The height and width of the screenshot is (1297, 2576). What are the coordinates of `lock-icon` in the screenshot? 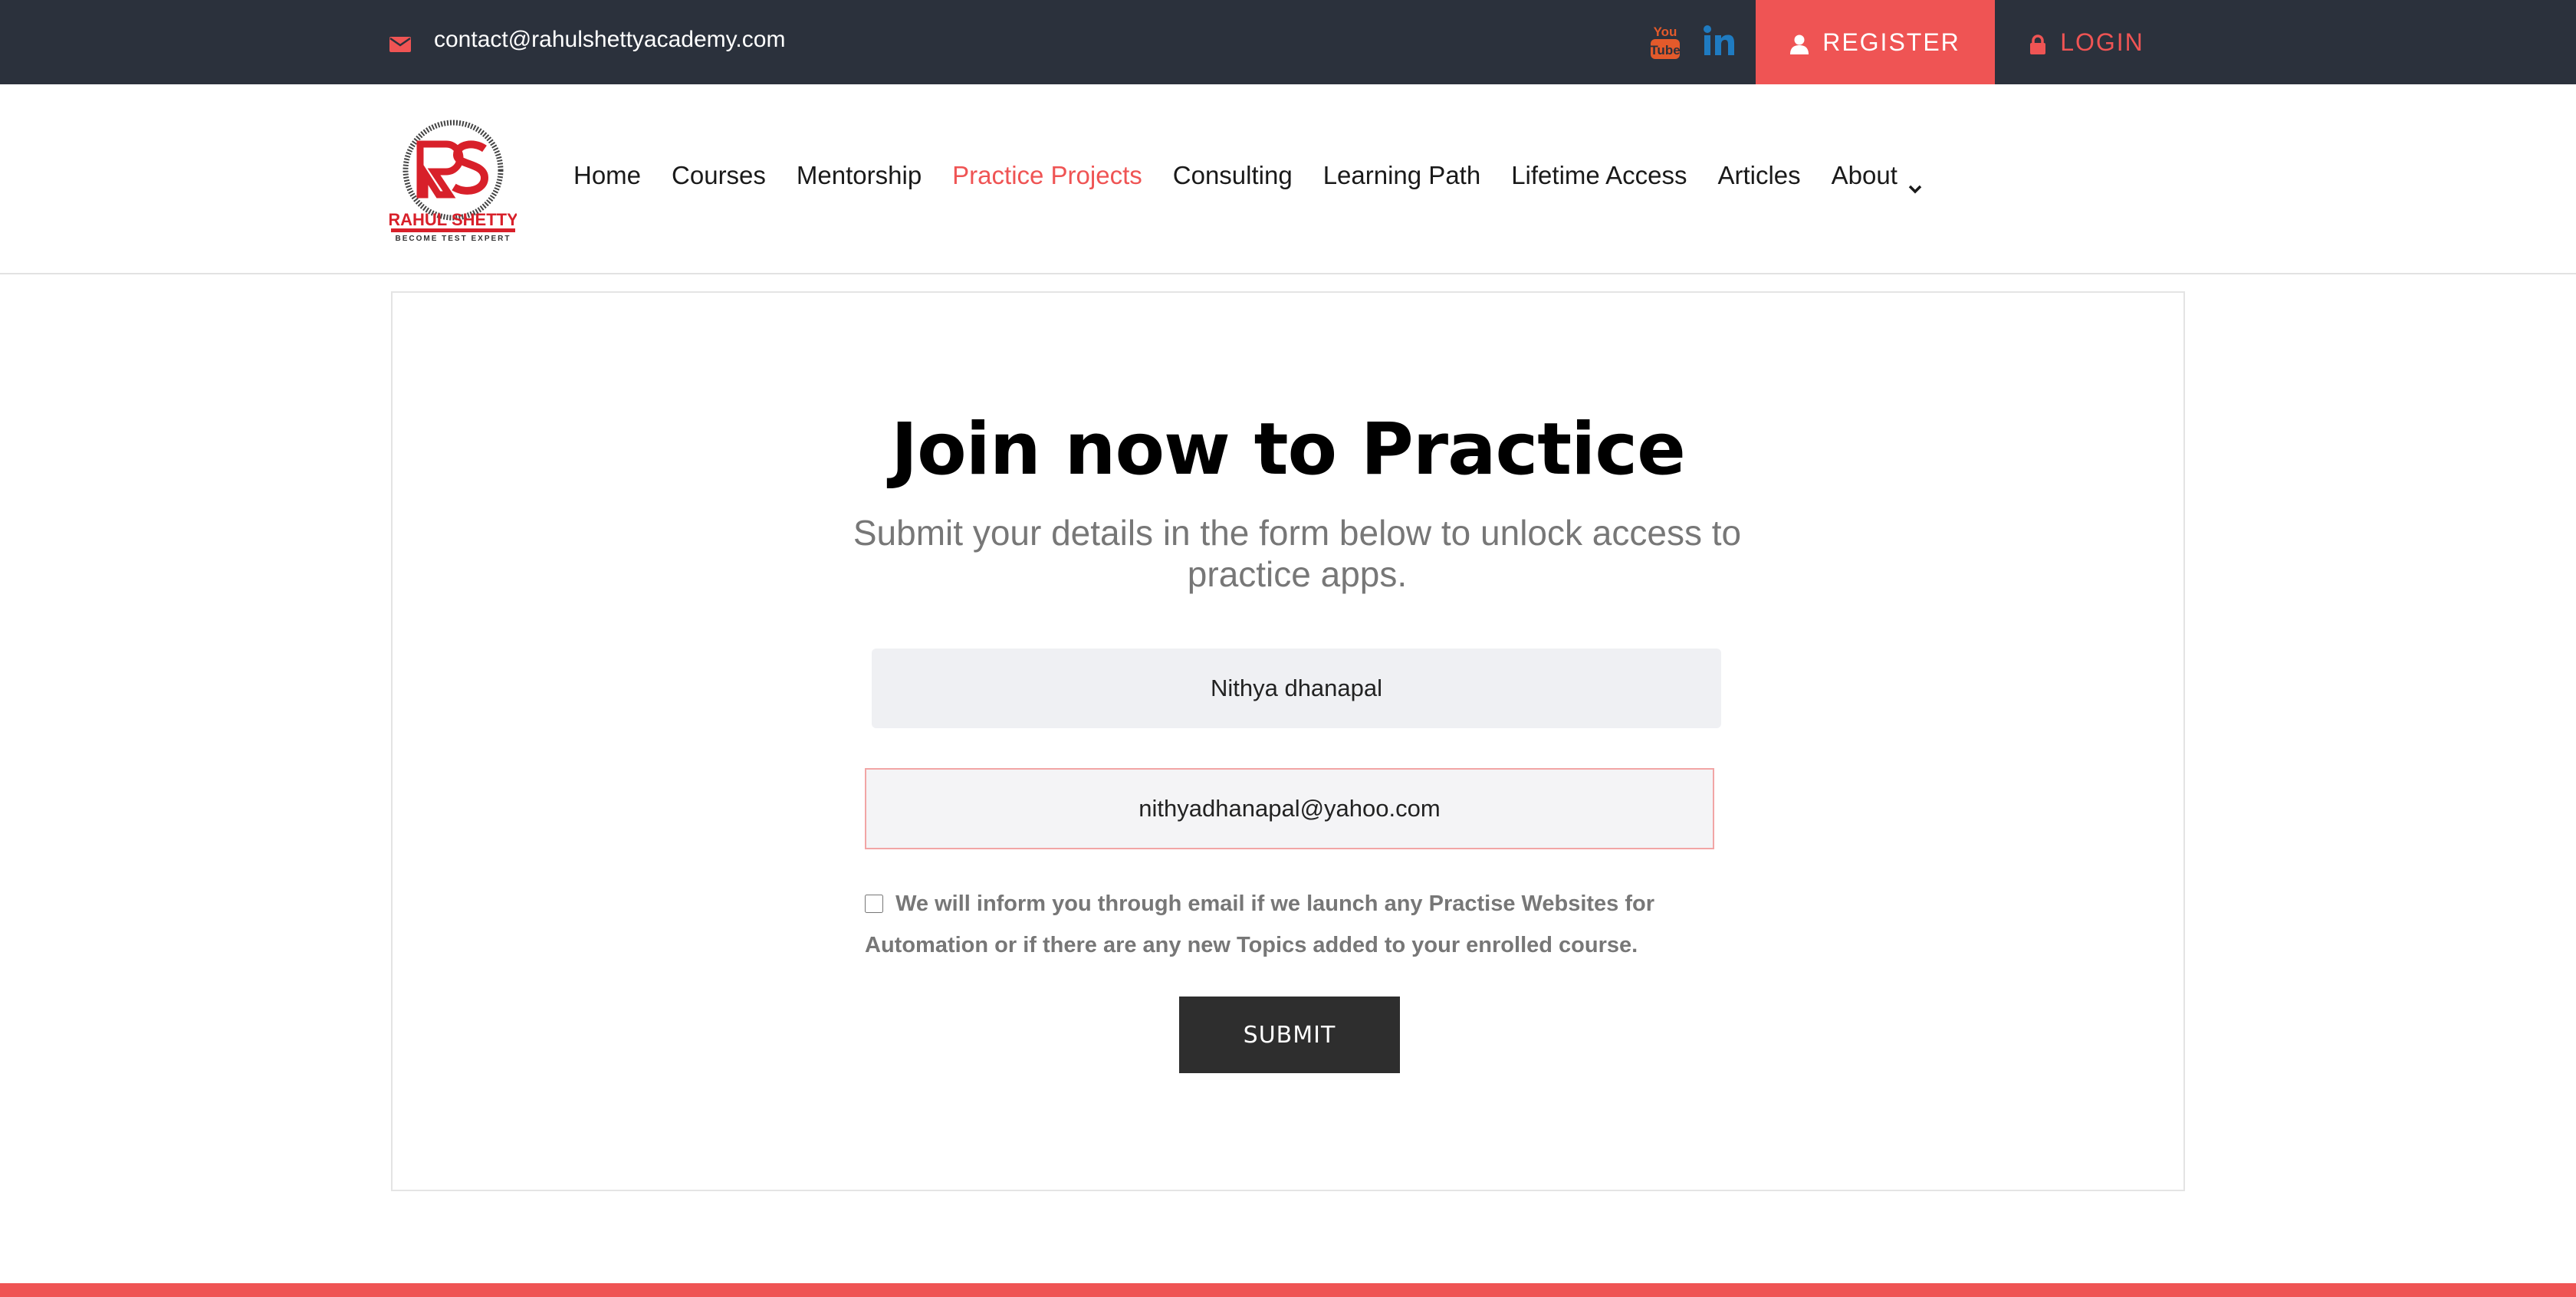 It's located at (2039, 43).